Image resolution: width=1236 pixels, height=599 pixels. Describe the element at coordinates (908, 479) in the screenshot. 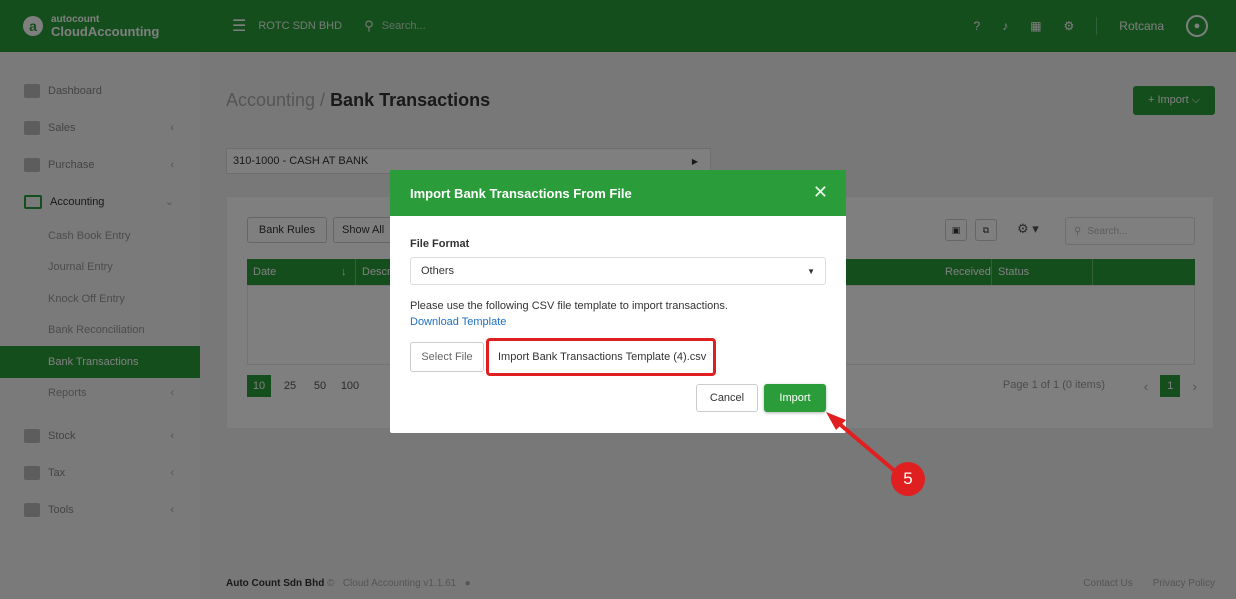

I see `step-badge: 5` at that location.